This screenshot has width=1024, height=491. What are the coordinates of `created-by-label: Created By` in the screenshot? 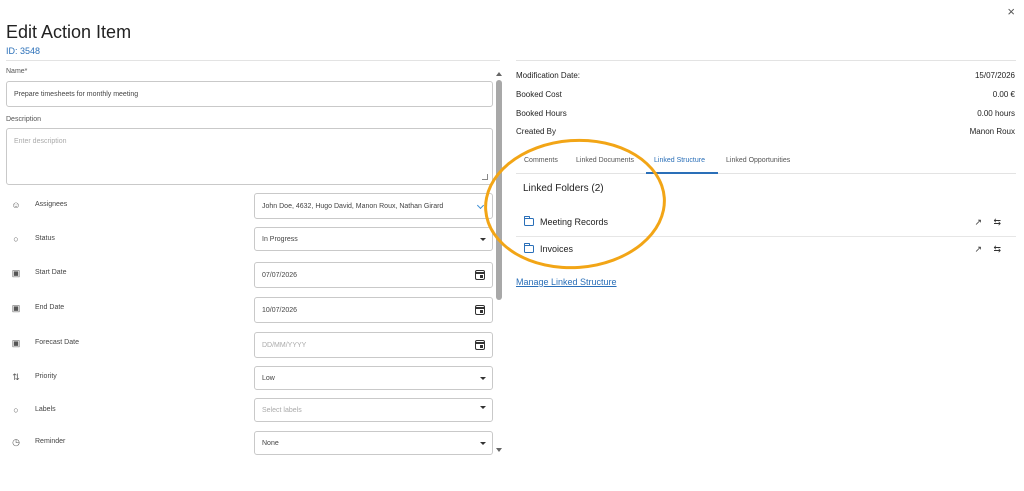 It's located at (536, 131).